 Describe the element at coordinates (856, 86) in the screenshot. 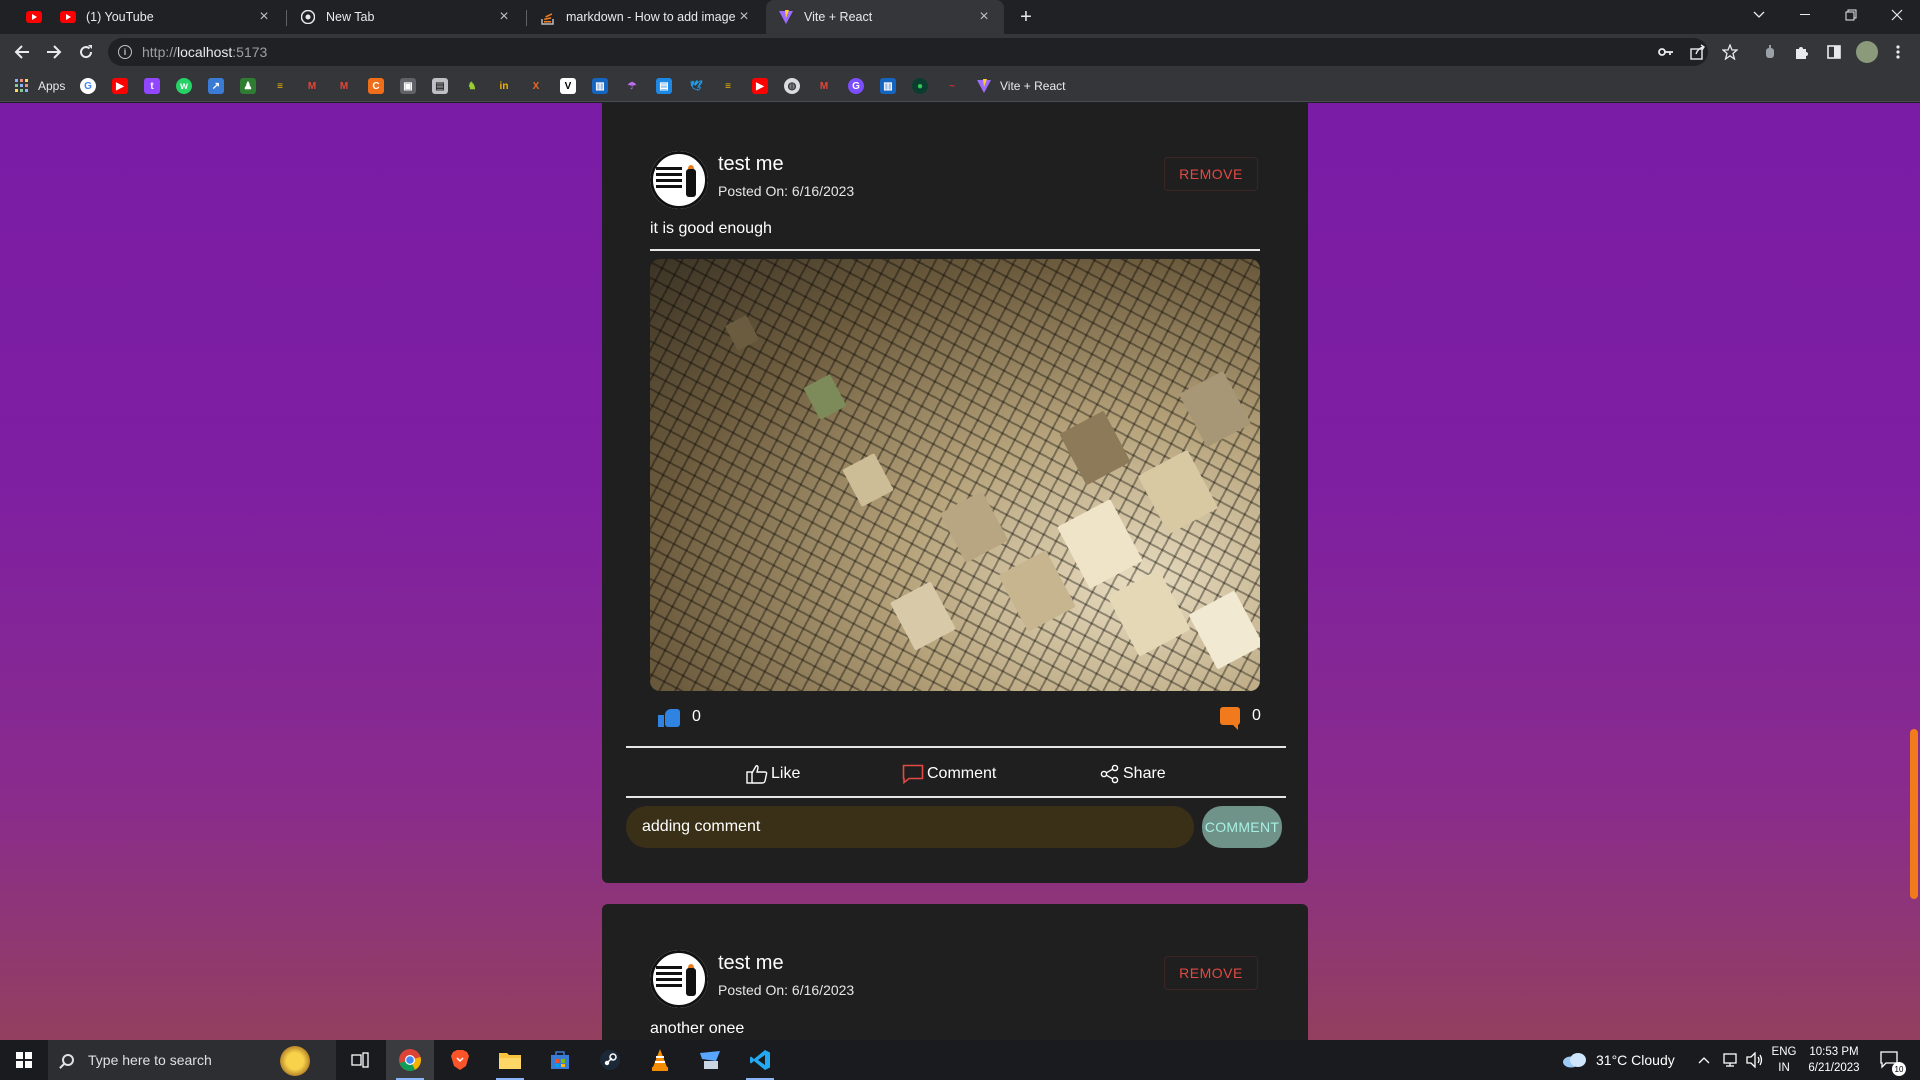

I see `bookmark-icon: G` at that location.